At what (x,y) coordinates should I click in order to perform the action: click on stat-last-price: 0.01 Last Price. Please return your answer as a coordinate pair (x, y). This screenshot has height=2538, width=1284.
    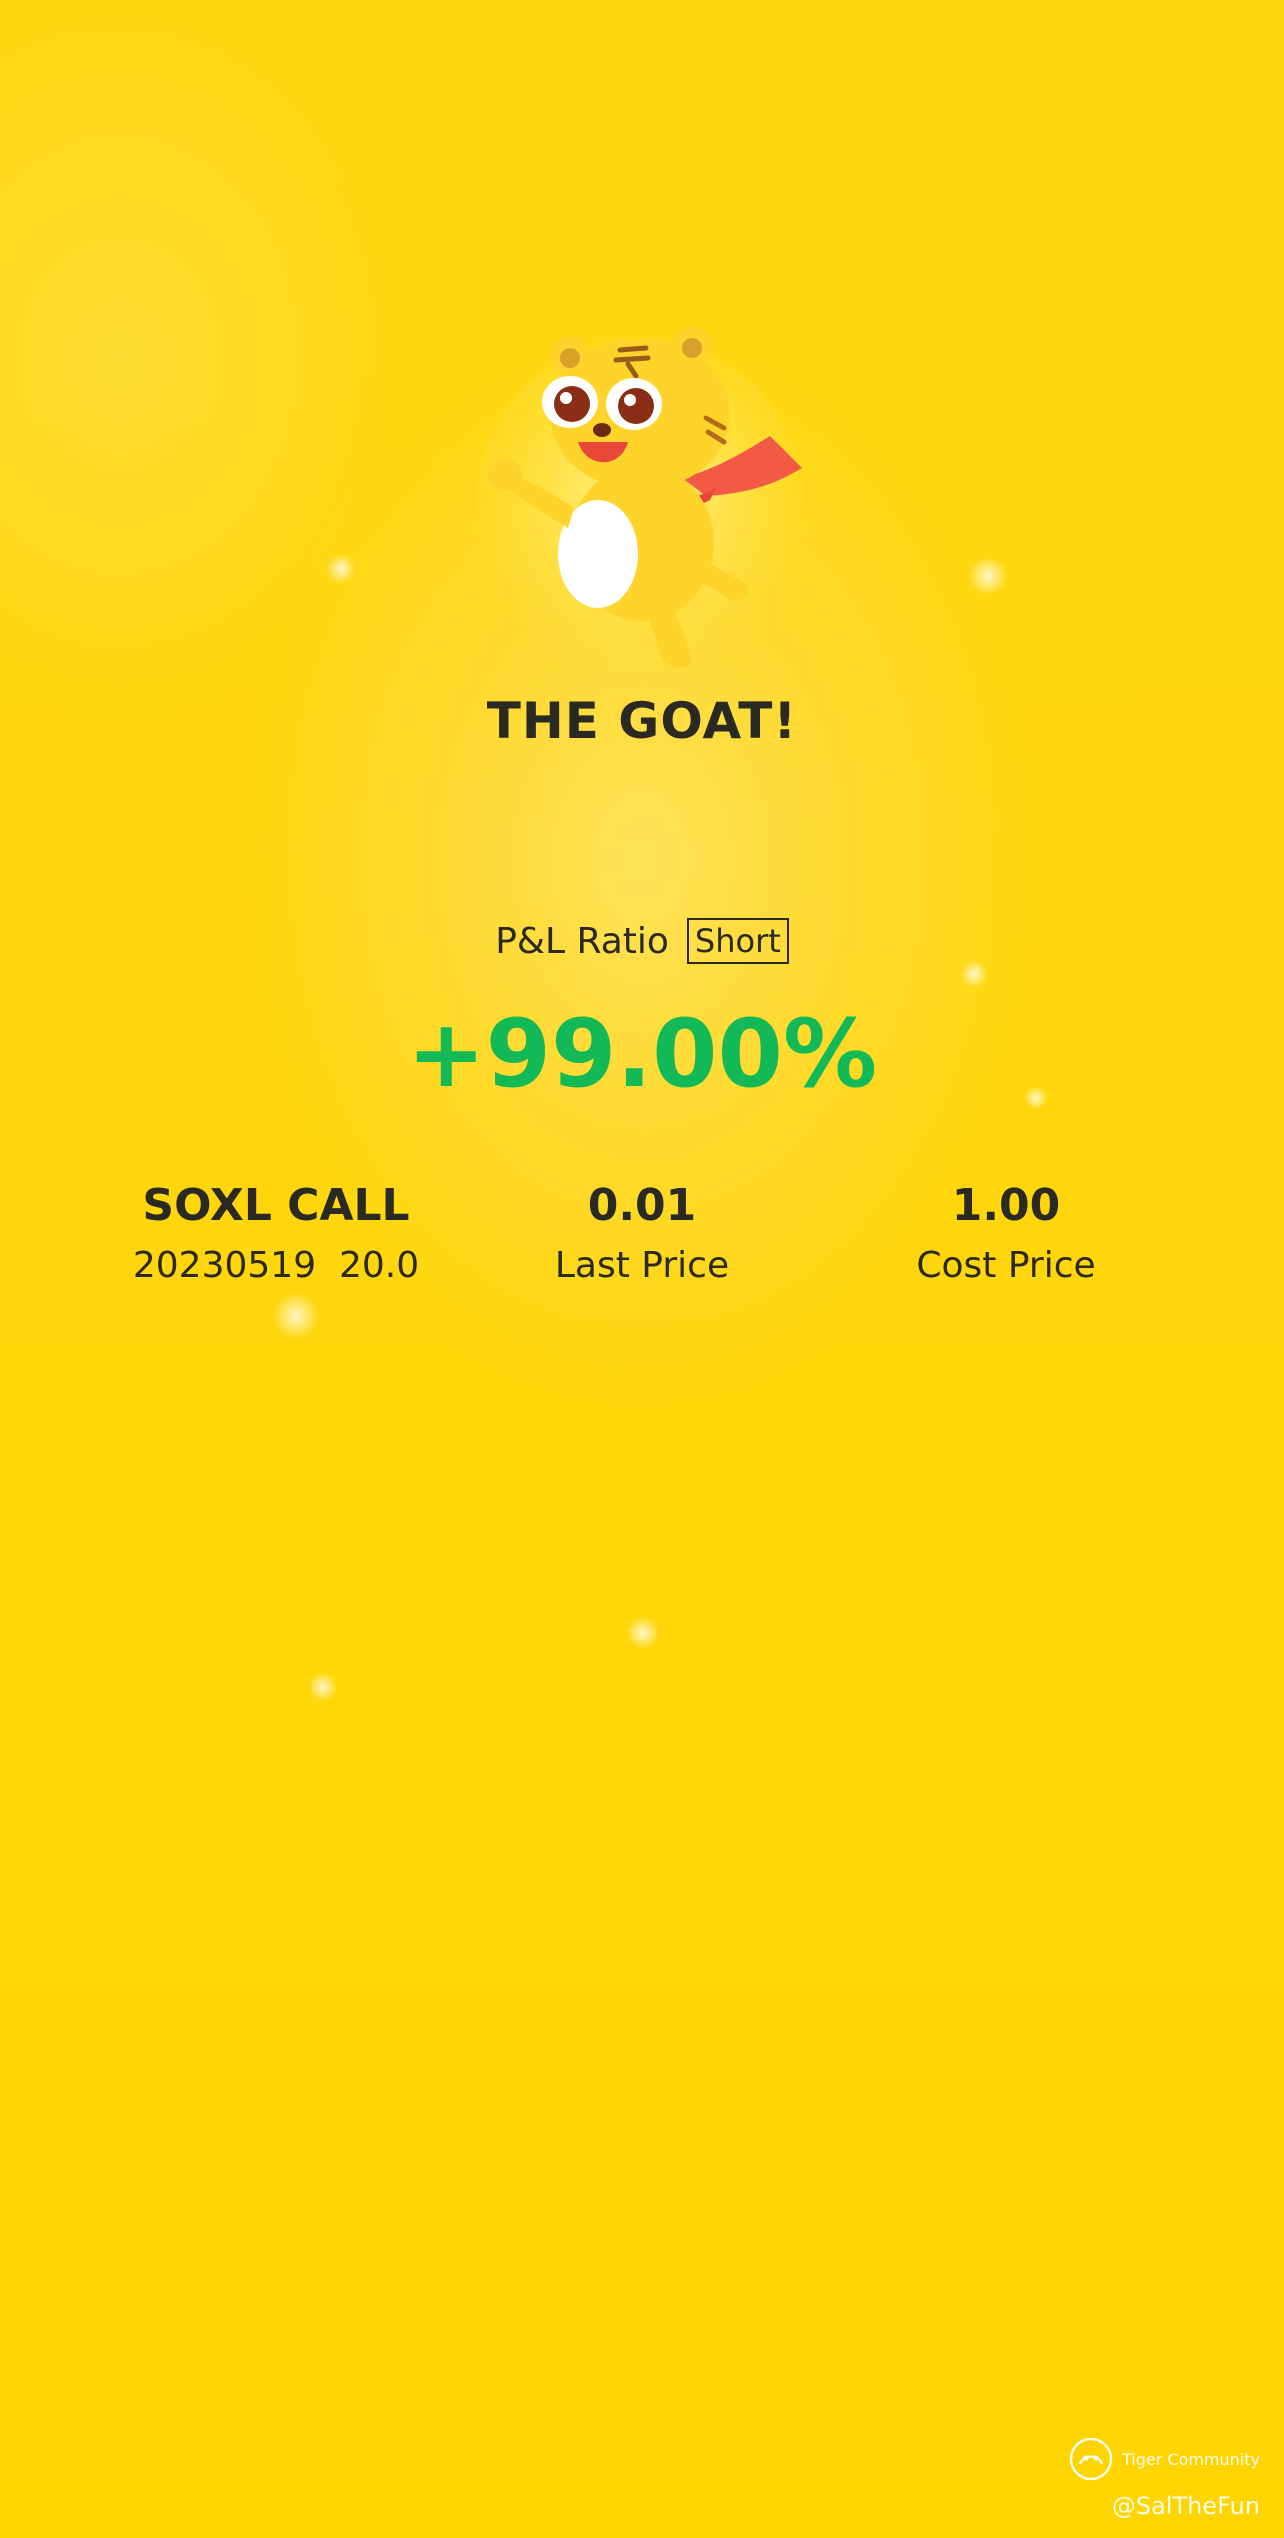
    Looking at the image, I should click on (642, 1236).